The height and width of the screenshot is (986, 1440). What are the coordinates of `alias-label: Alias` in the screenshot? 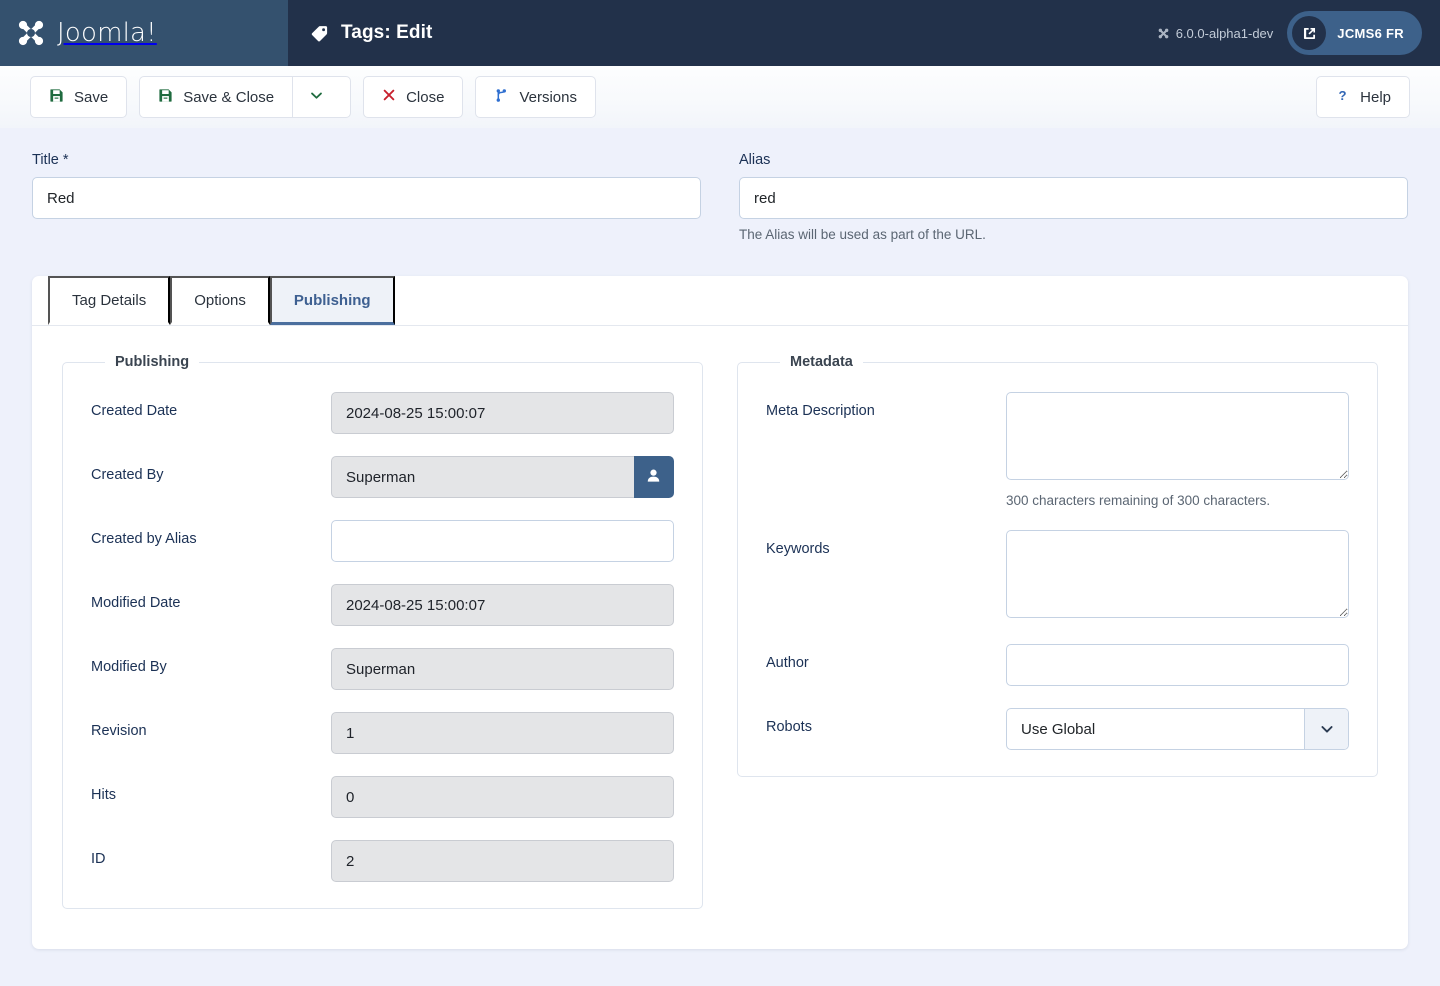 It's located at (755, 160).